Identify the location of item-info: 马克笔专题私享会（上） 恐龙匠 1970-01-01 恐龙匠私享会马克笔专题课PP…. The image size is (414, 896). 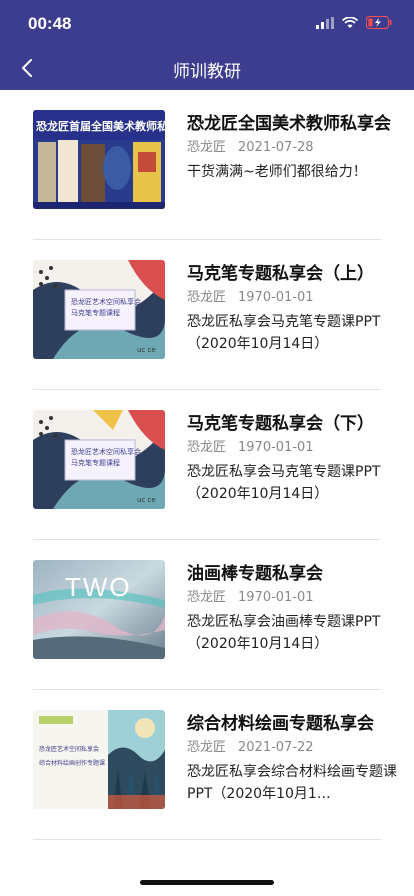
(292, 308).